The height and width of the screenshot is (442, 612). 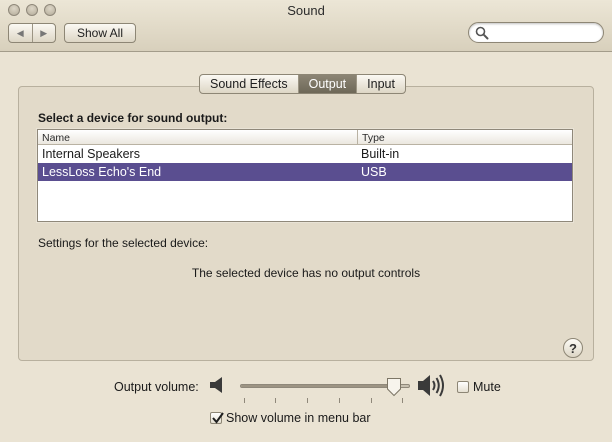 What do you see at coordinates (123, 243) in the screenshot?
I see `settings-label: Settings for the selected device:` at bounding box center [123, 243].